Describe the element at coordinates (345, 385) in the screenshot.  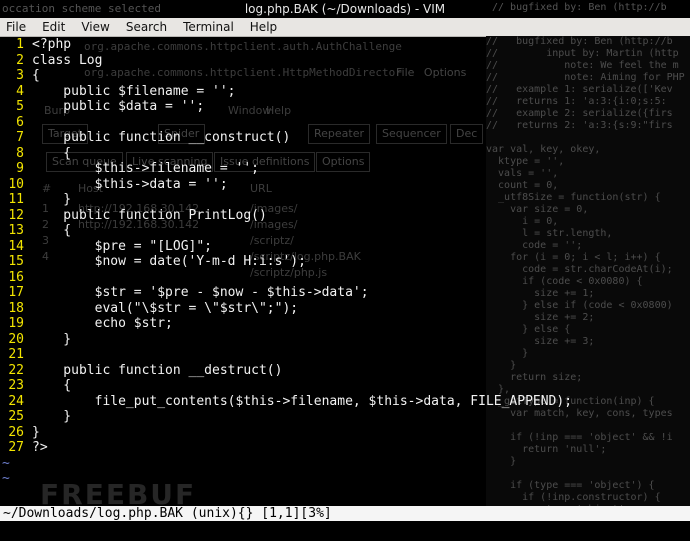
I see `code-line: 23 {` at that location.